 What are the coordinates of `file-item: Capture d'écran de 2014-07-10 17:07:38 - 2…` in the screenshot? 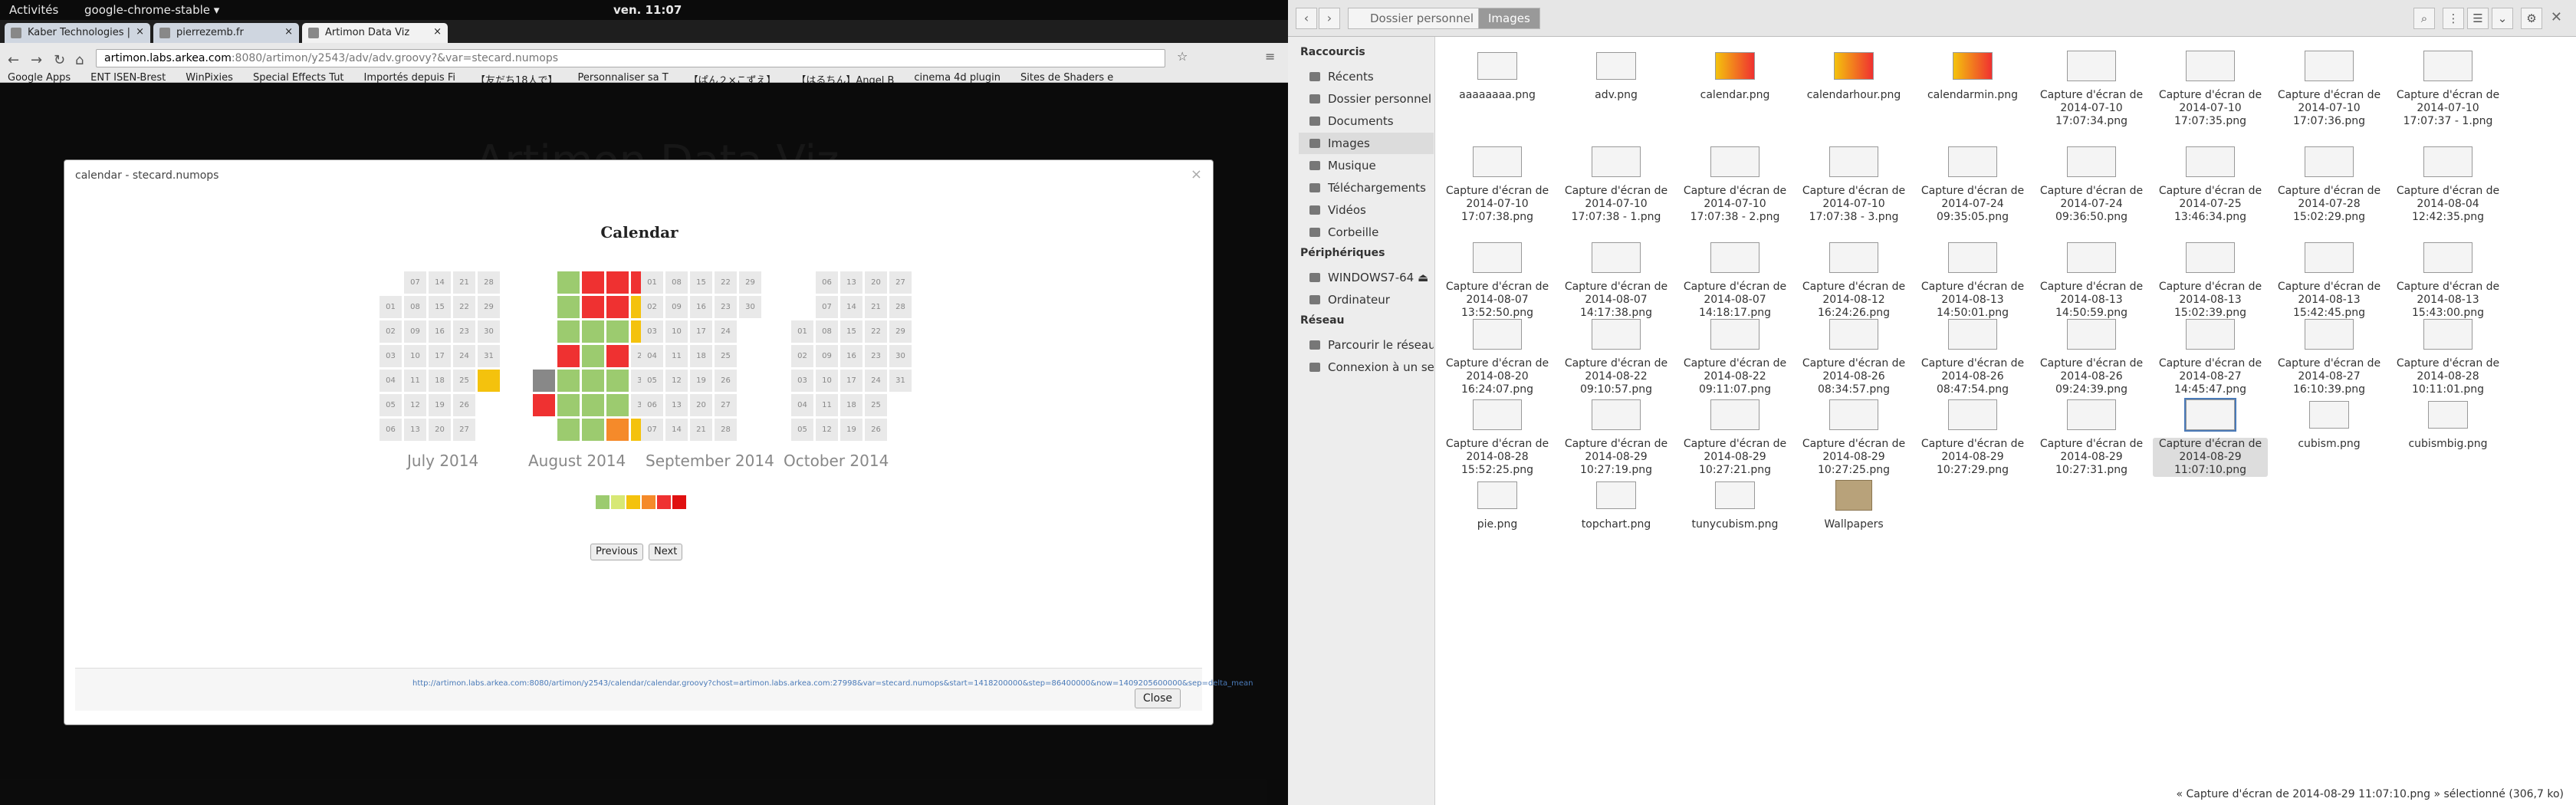 It's located at (1734, 182).